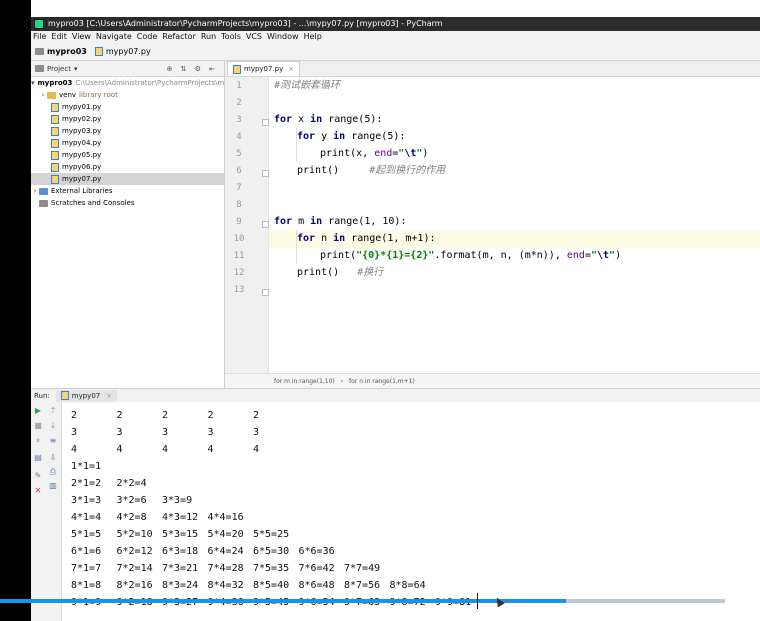 This screenshot has height=621, width=760. What do you see at coordinates (239, 137) in the screenshot?
I see `line-number: 4` at bounding box center [239, 137].